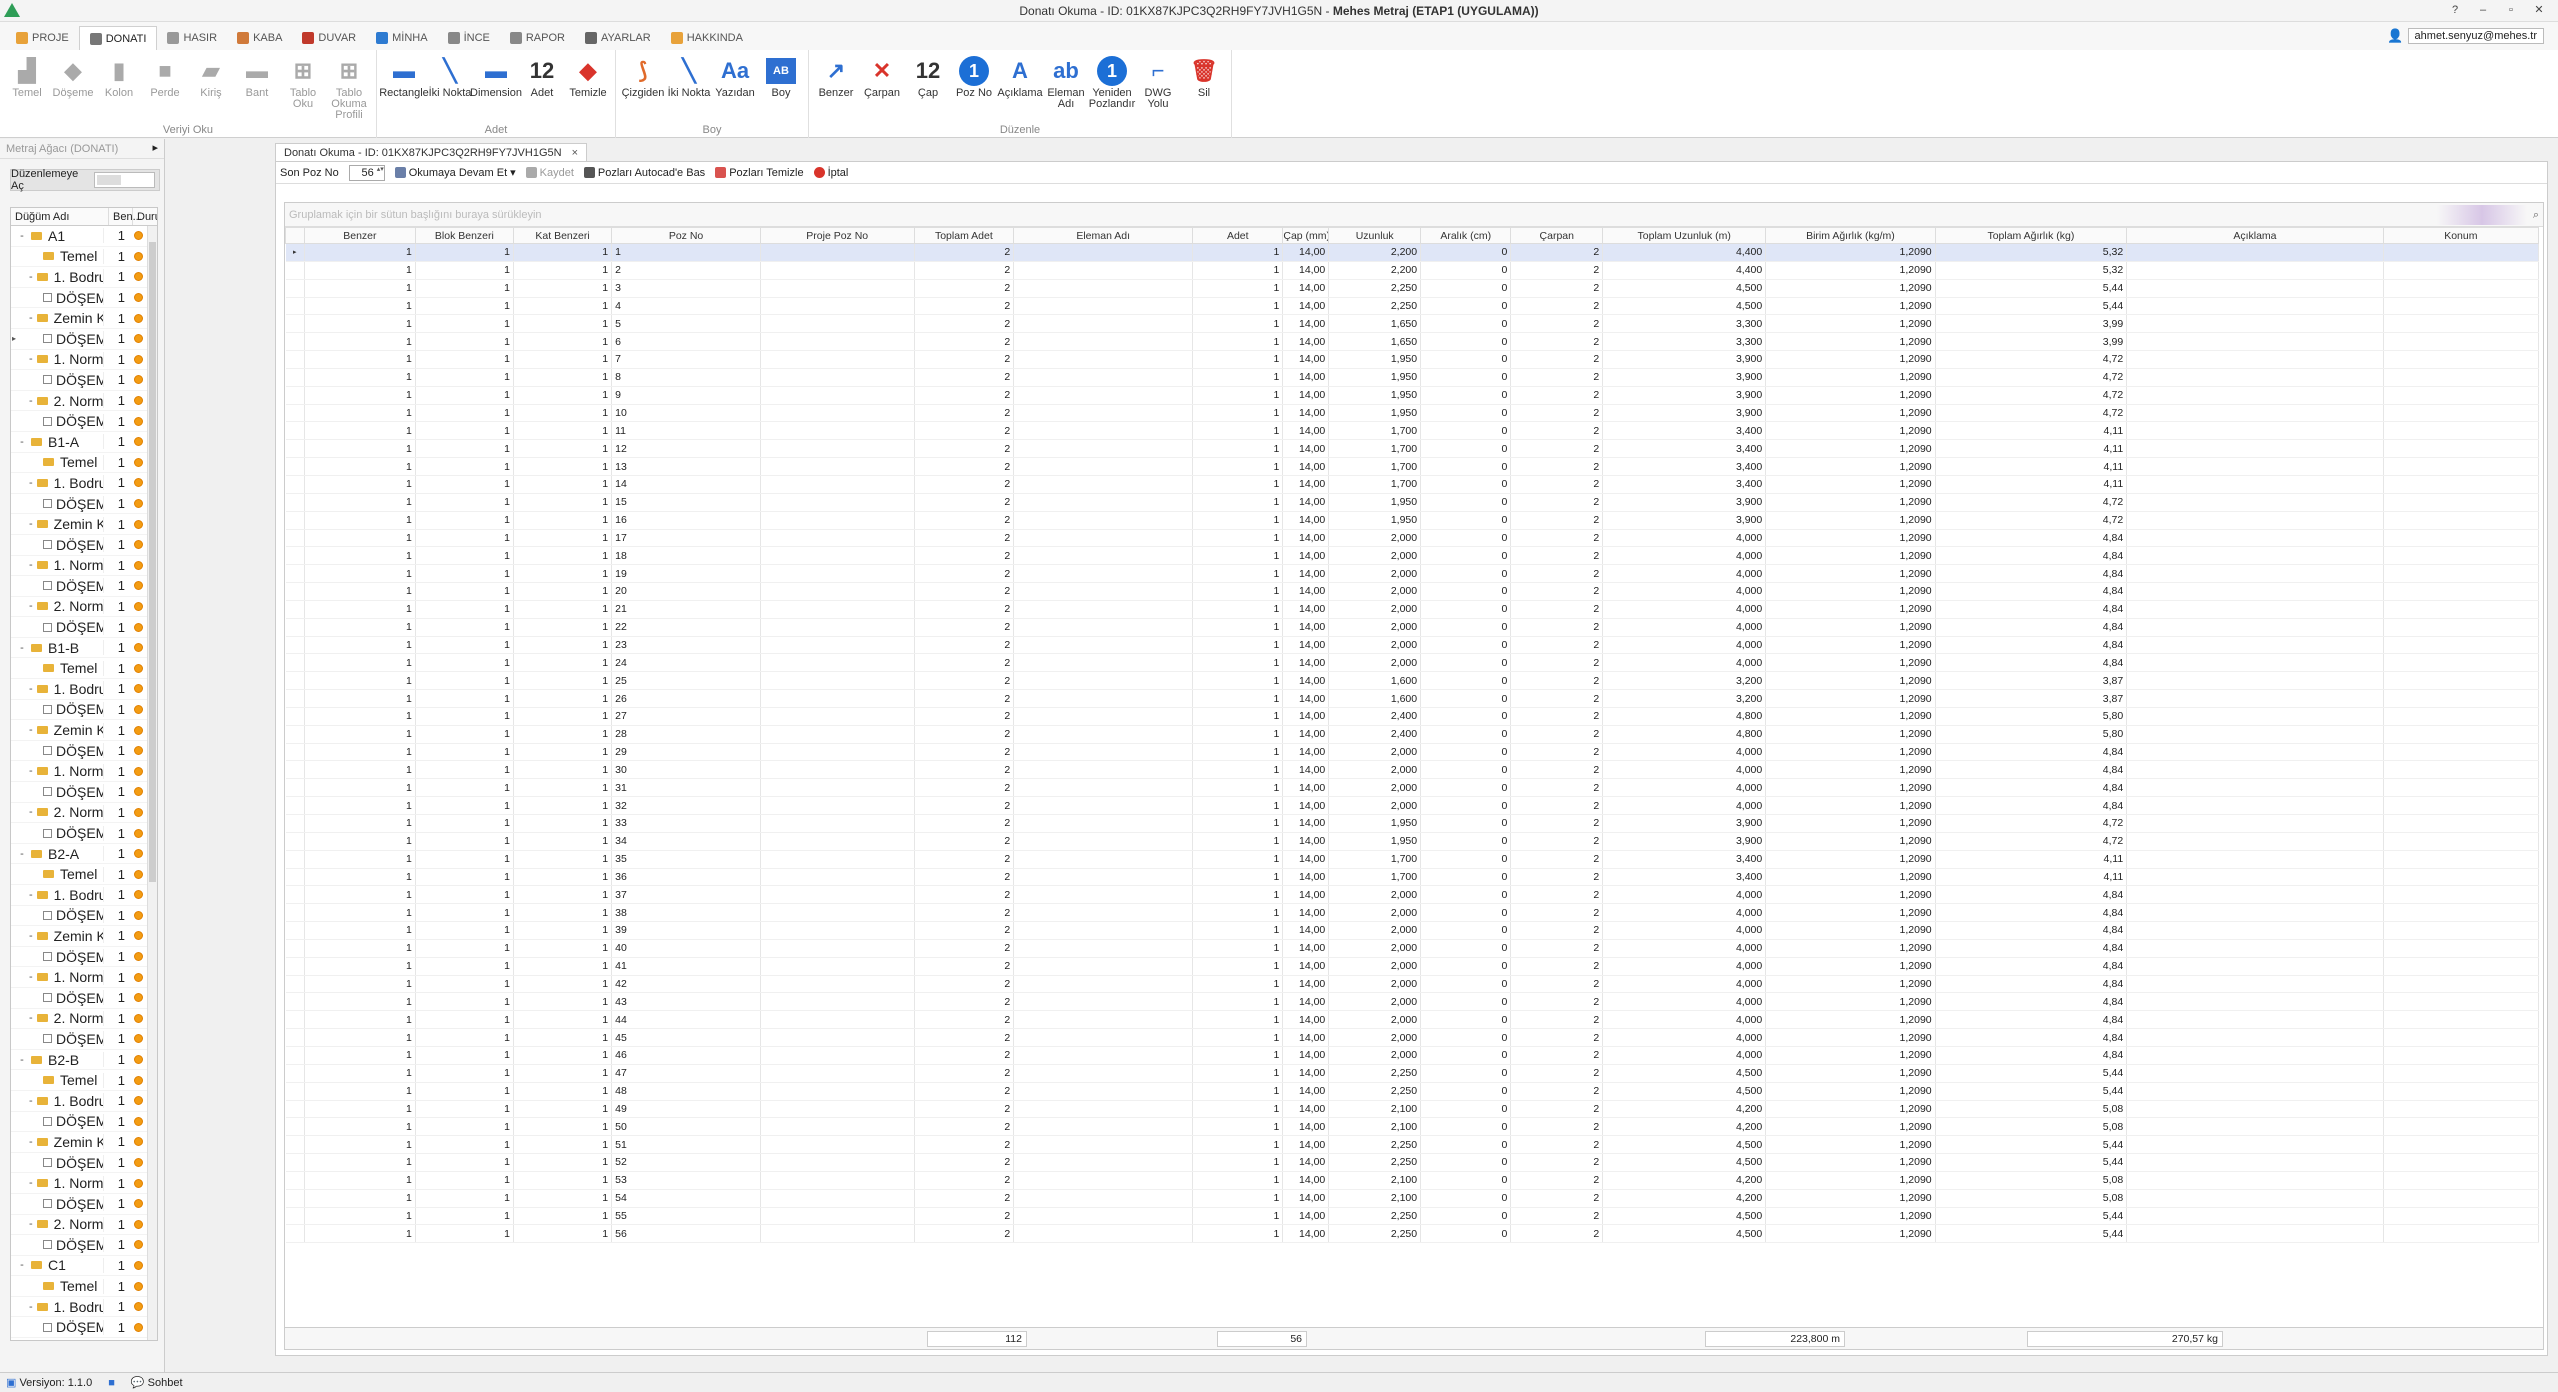  I want to click on table-cell: 5,44, so click(2031, 306).